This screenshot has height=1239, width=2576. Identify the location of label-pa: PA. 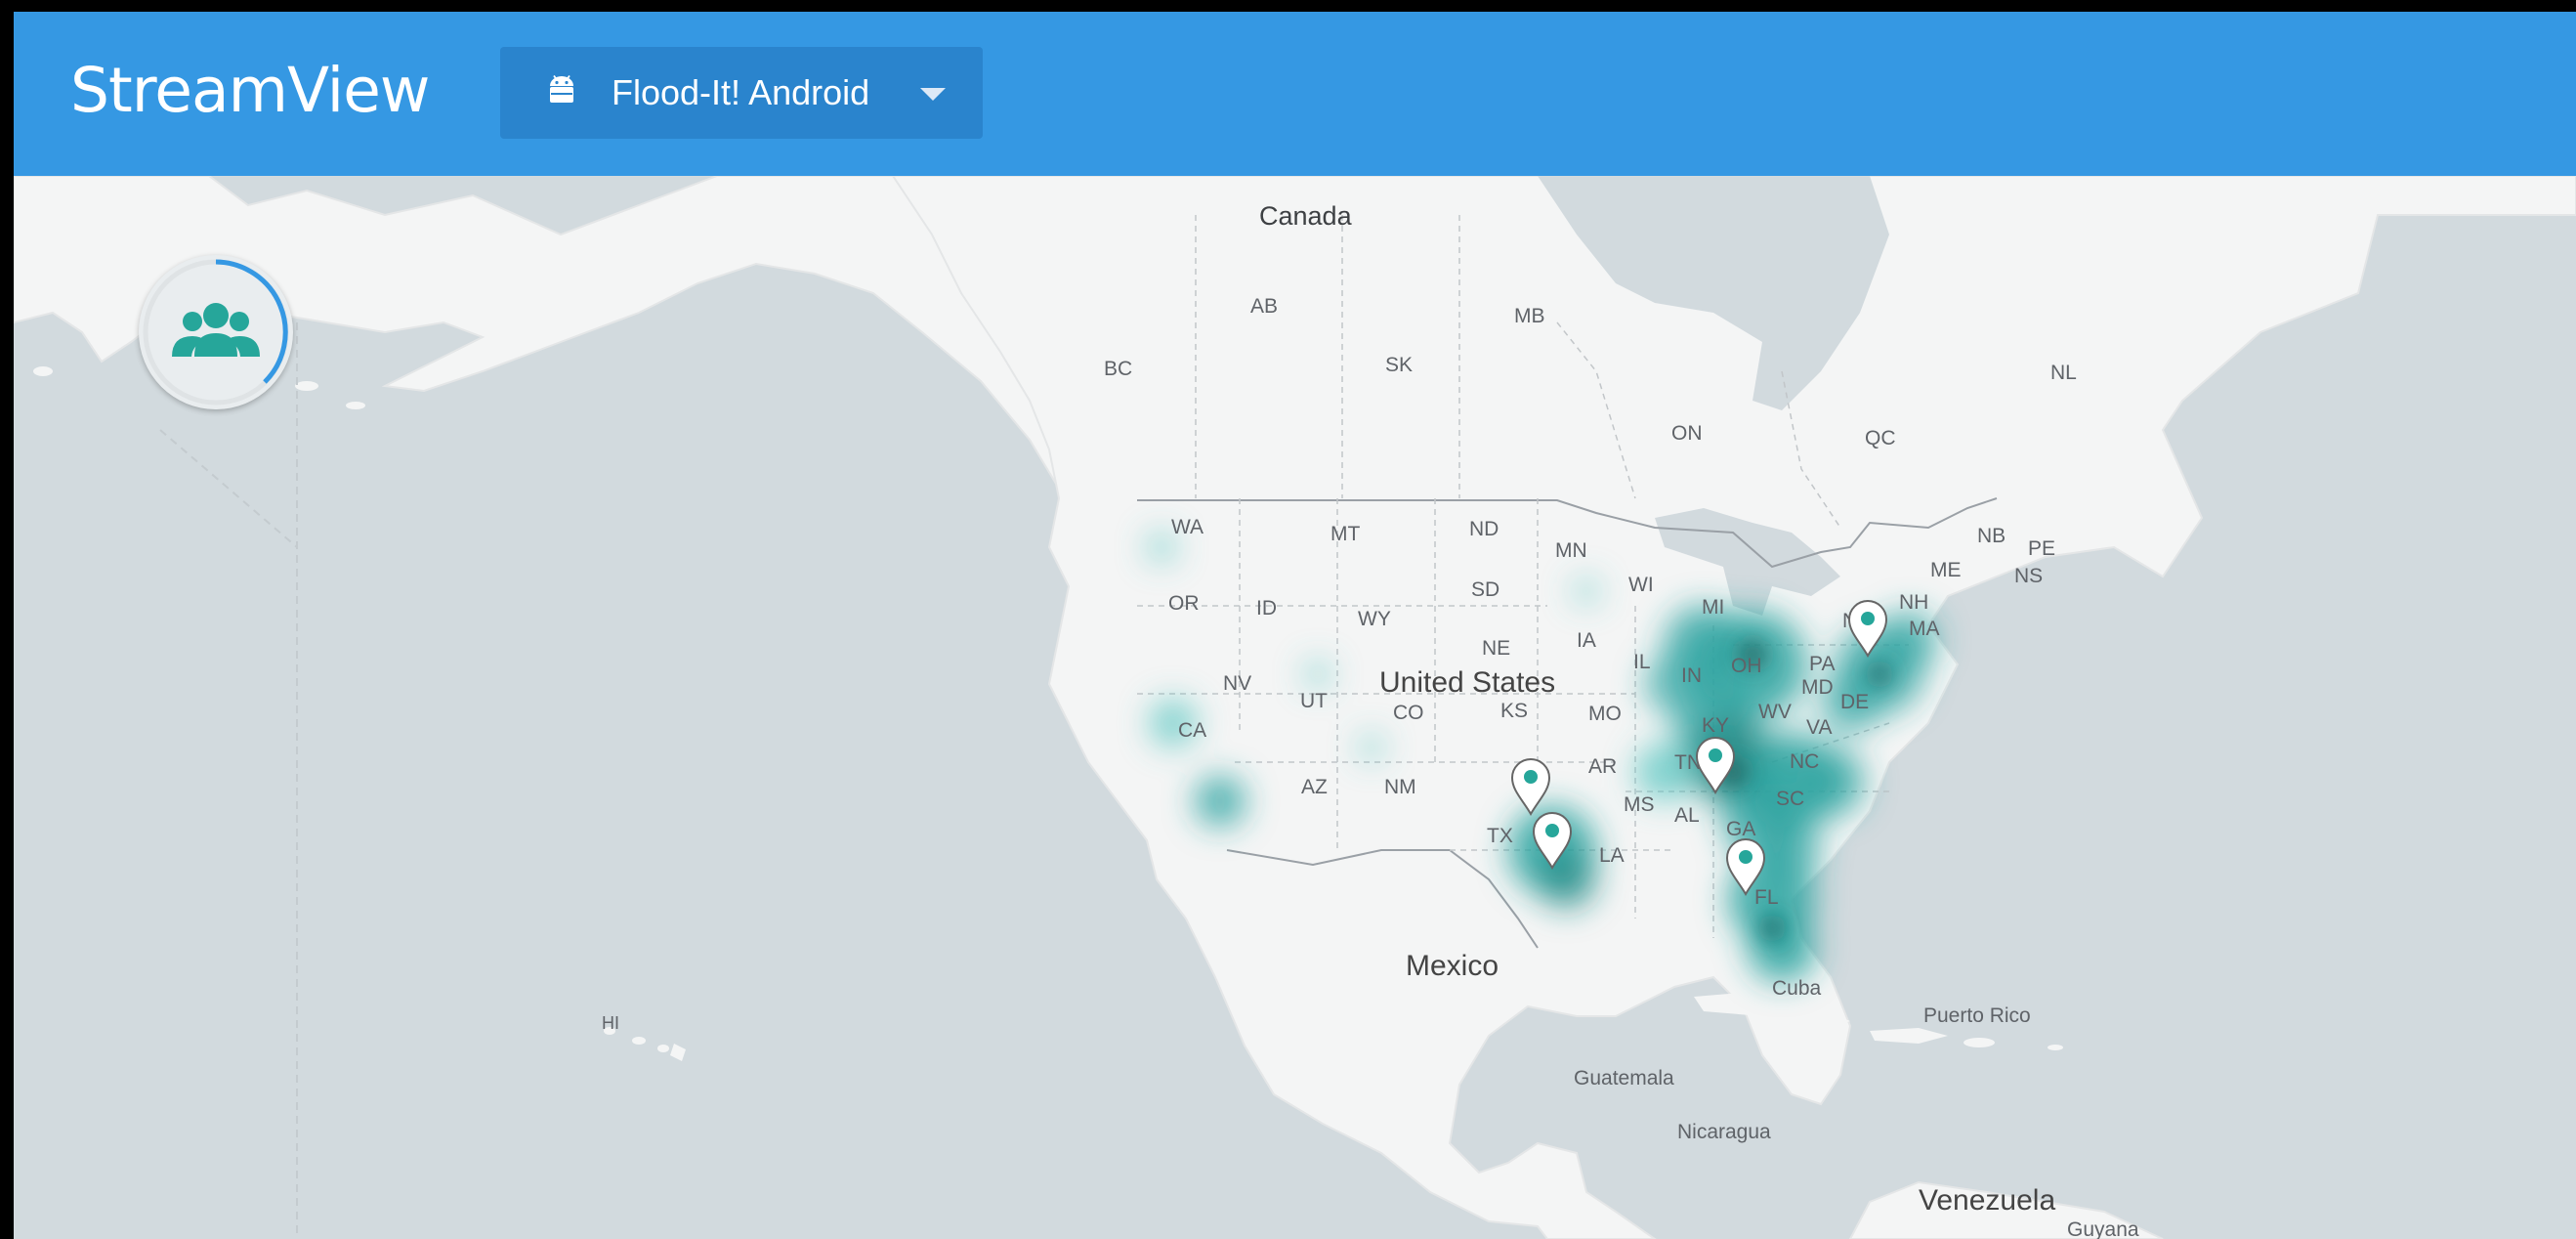
(1822, 664).